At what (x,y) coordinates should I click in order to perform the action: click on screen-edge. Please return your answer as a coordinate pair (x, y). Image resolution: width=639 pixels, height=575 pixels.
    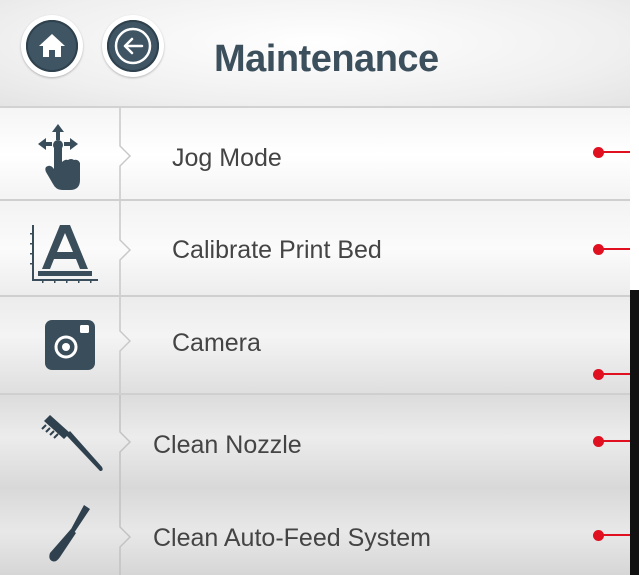
    Looking at the image, I should click on (634, 432).